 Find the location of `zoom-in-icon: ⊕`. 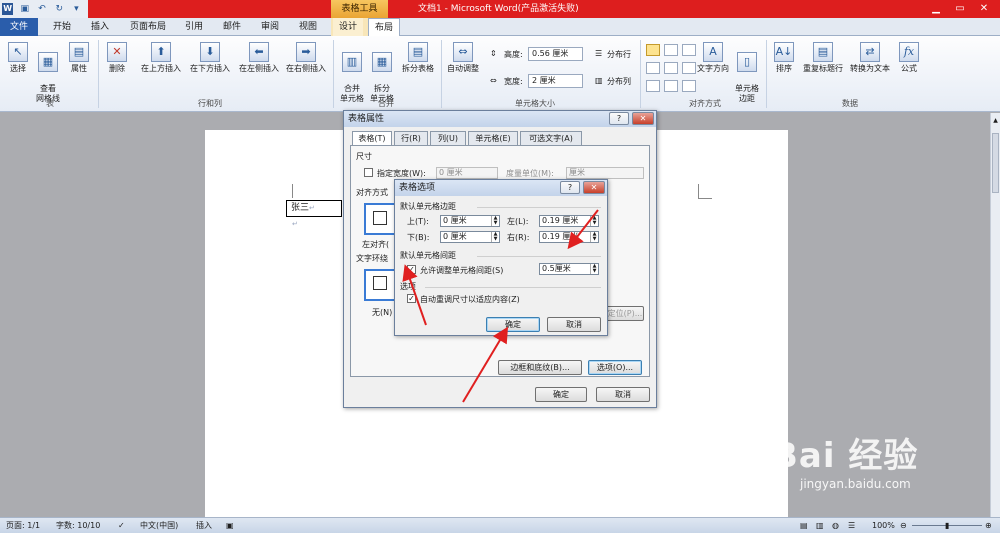

zoom-in-icon: ⊕ is located at coordinates (988, 525).